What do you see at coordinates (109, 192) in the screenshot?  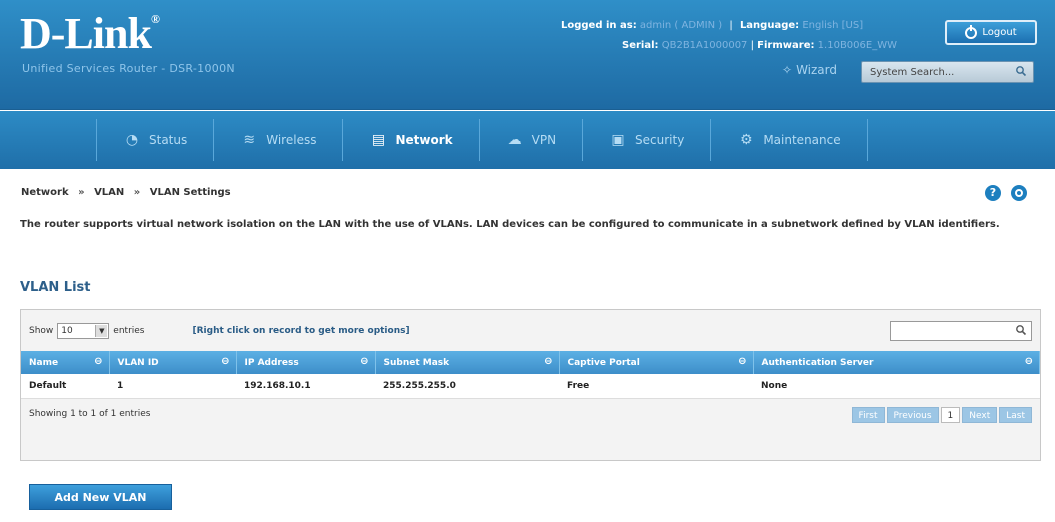 I see `breadcrumb-vlan: VLAN` at bounding box center [109, 192].